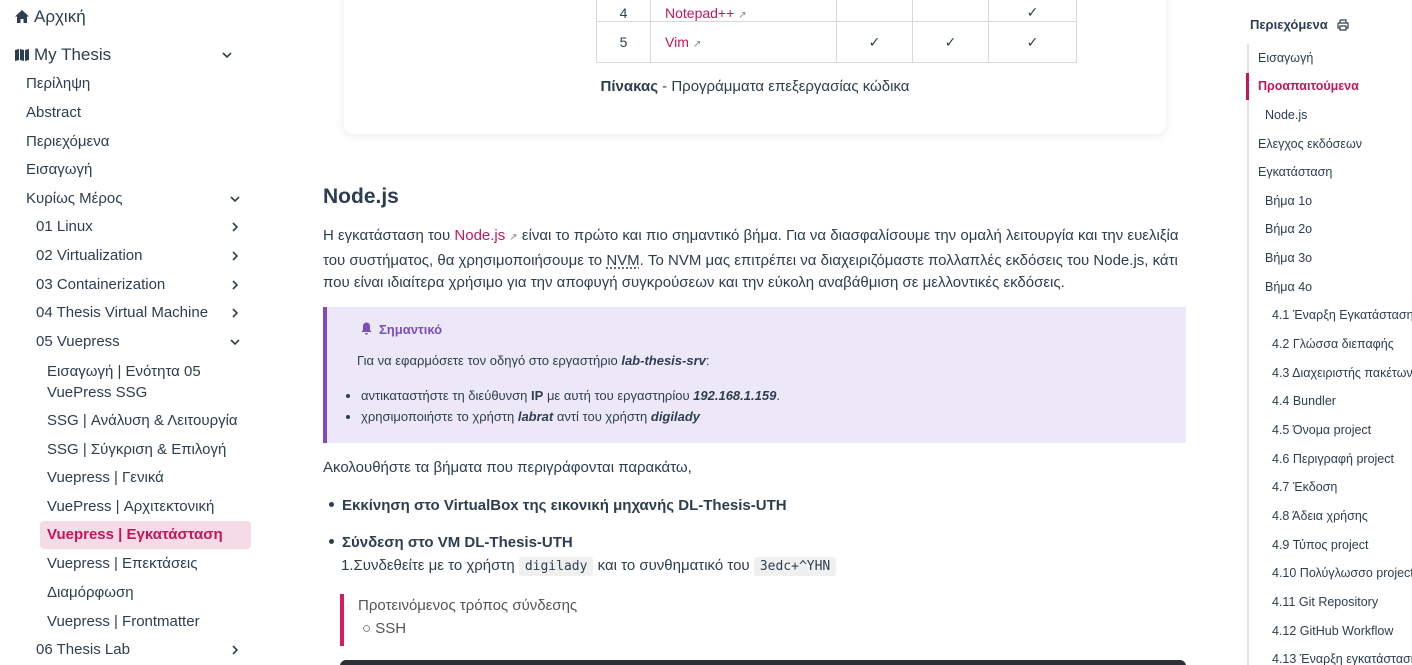 The width and height of the screenshot is (1412, 665). What do you see at coordinates (140, 198) in the screenshot?
I see `sidebar-item-kyrios-meros: Κυρίως Μέρος` at bounding box center [140, 198].